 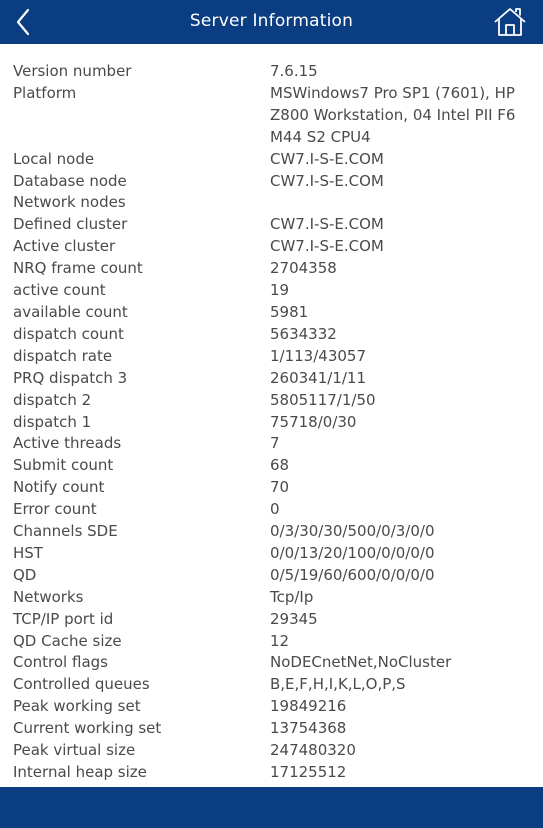 What do you see at coordinates (308, 728) in the screenshot?
I see `info-value: 13754368` at bounding box center [308, 728].